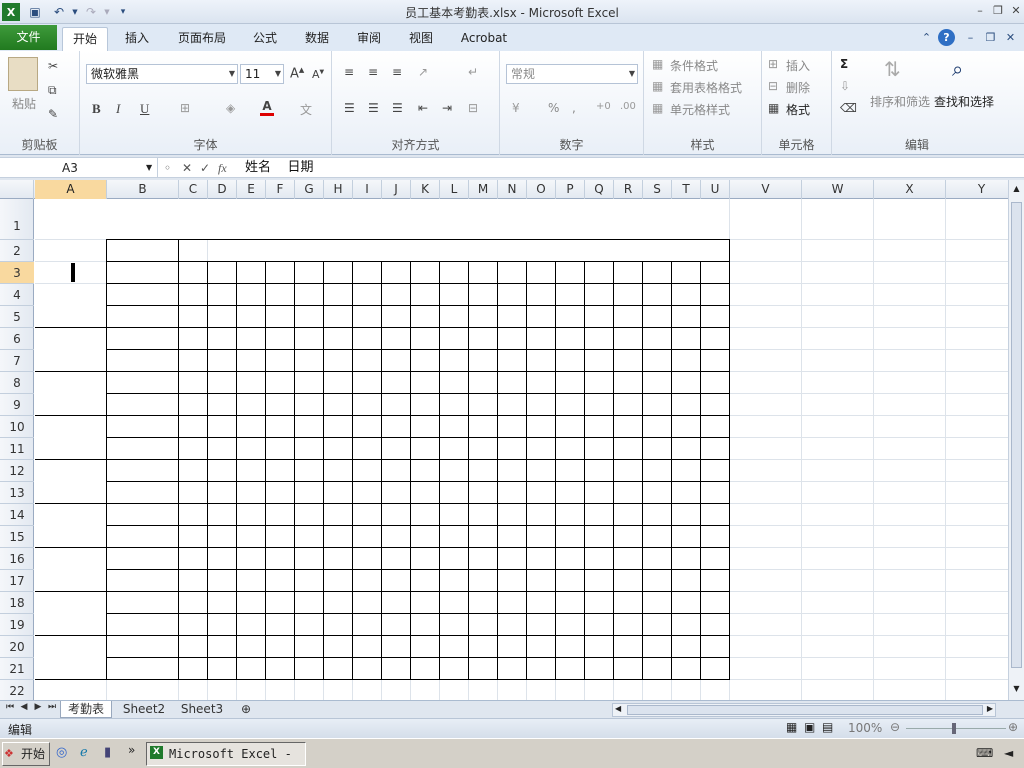 The width and height of the screenshot is (1024, 768). What do you see at coordinates (246, 709) in the screenshot?
I see `insert-sheet-icon: ⊕` at bounding box center [246, 709].